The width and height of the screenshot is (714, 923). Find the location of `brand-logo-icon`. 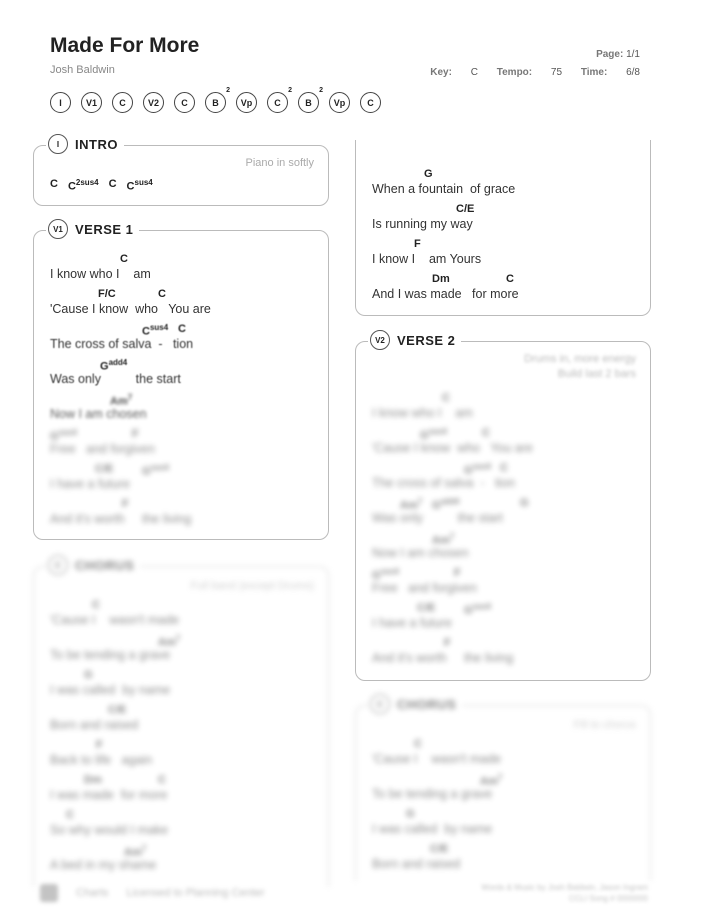

brand-logo-icon is located at coordinates (49, 893).